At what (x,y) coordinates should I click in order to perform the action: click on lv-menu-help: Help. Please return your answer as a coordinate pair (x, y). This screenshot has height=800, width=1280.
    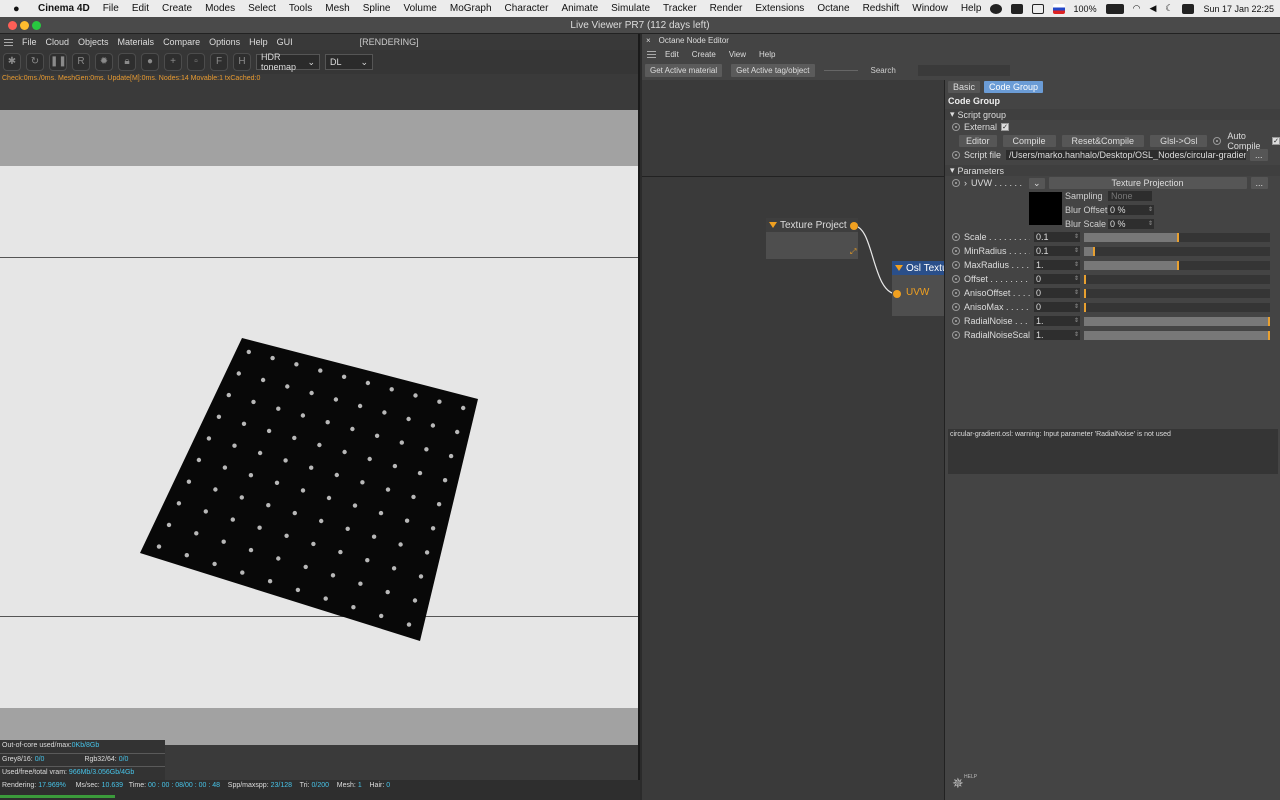
    Looking at the image, I should click on (258, 42).